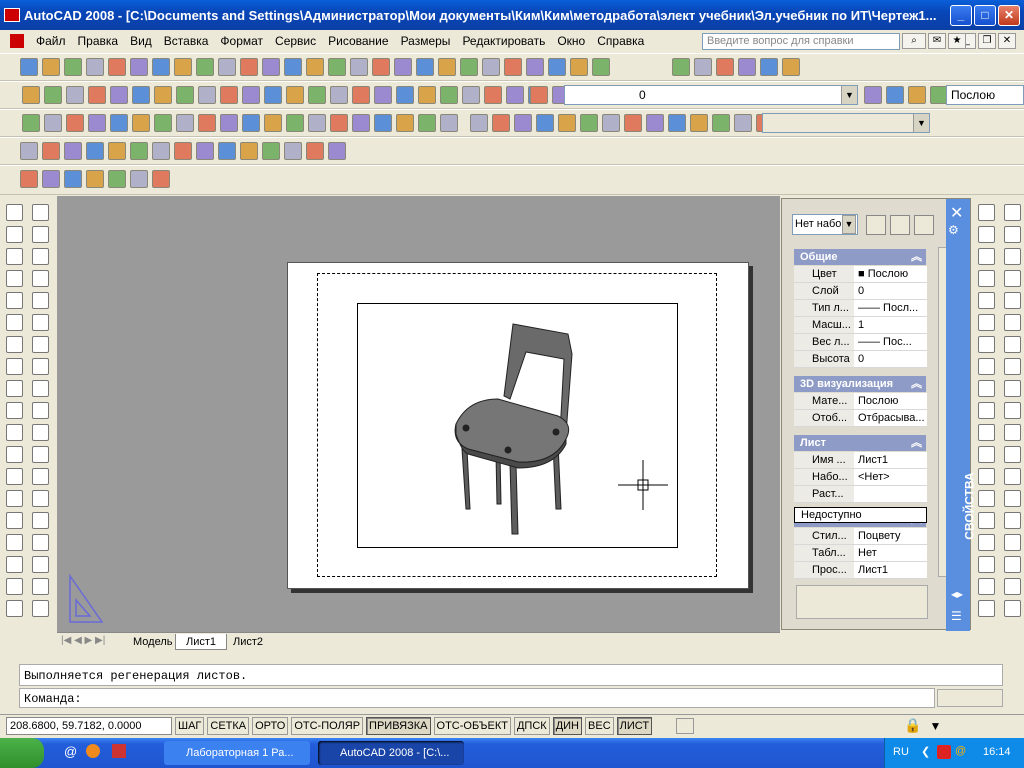 The height and width of the screenshot is (768, 1024). I want to click on menu-draw: Рисование, so click(358, 41).